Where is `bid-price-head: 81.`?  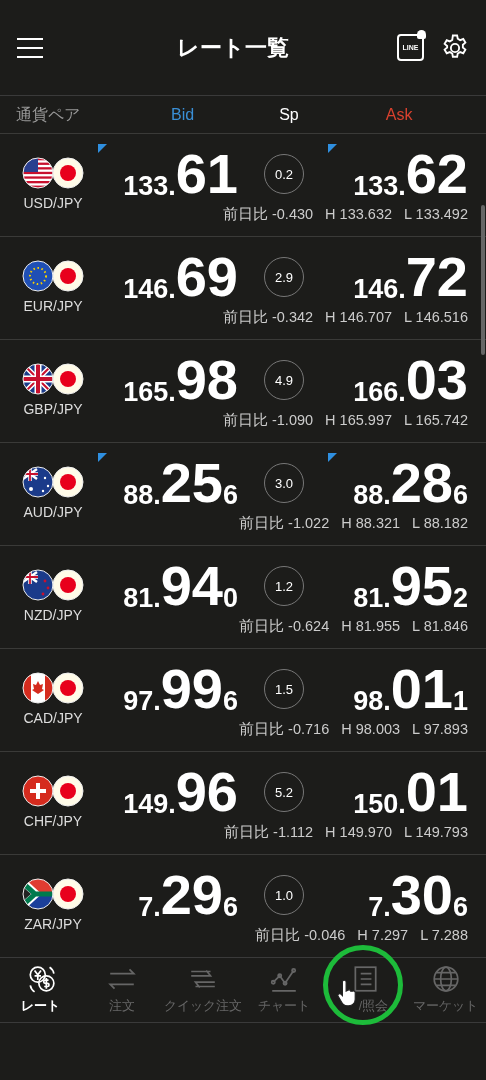
bid-price-head: 81. is located at coordinates (142, 598).